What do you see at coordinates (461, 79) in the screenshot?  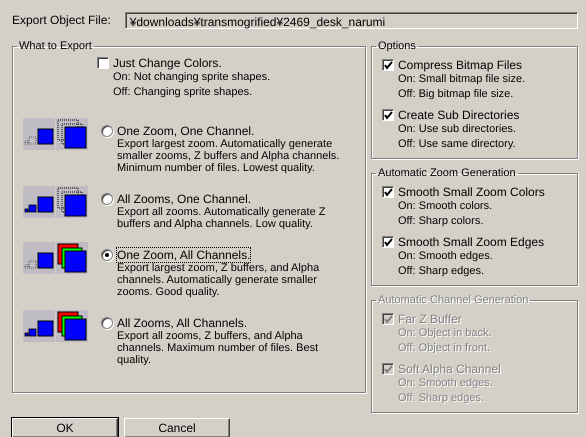 I see `option-hint: On: Small bitmap file size.` at bounding box center [461, 79].